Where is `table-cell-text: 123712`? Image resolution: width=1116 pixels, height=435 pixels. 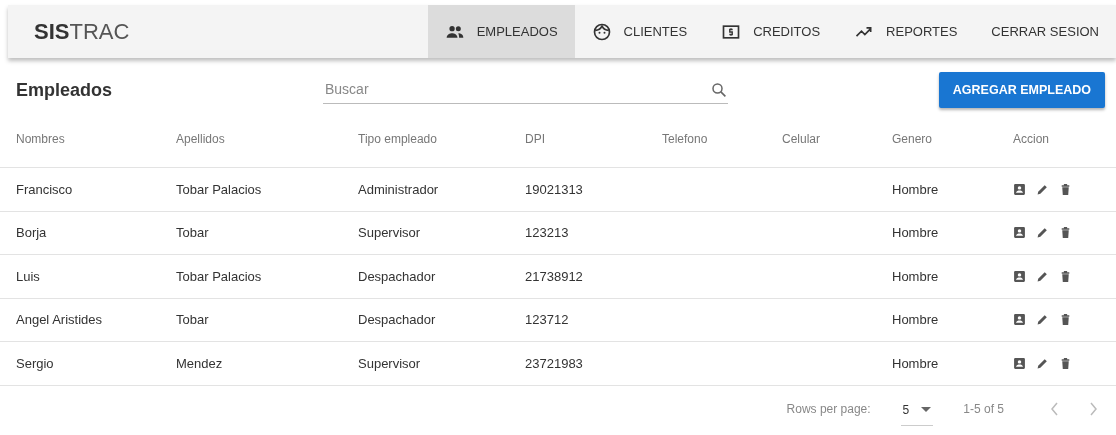
table-cell-text: 123712 is located at coordinates (547, 320).